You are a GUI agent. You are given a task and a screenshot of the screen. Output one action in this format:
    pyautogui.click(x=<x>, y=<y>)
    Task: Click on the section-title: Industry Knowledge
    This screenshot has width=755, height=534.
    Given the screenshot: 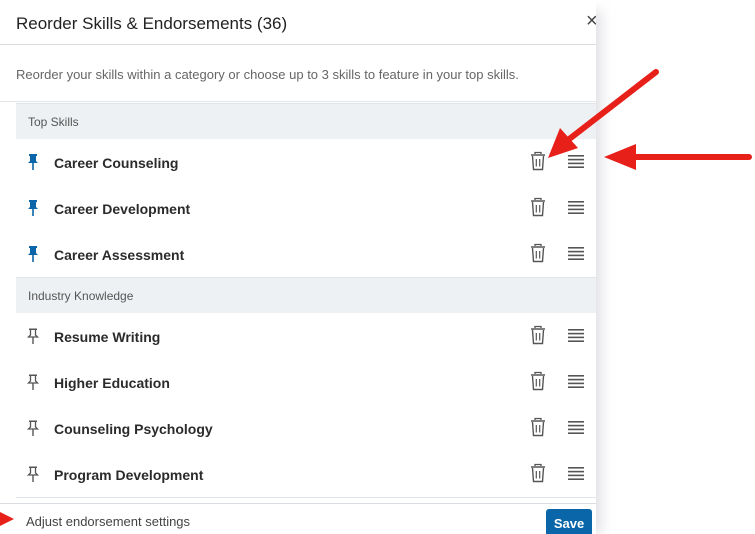 What is the action you would take?
    pyautogui.click(x=81, y=296)
    